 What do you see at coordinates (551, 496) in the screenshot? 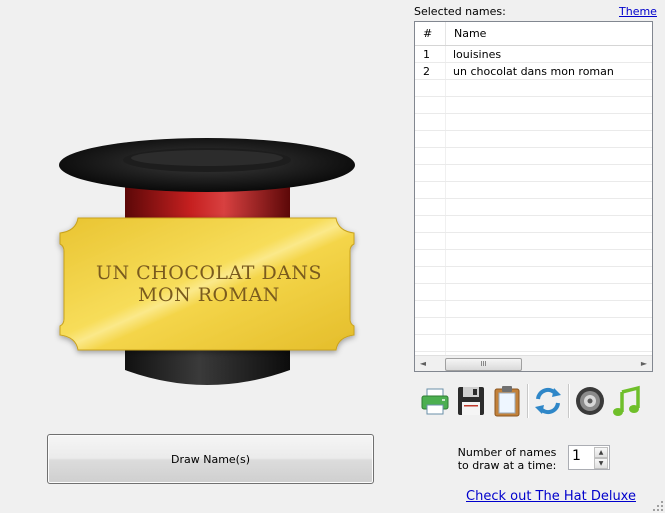
I see `hat-deluxe-link: Check out The Hat Deluxe` at bounding box center [551, 496].